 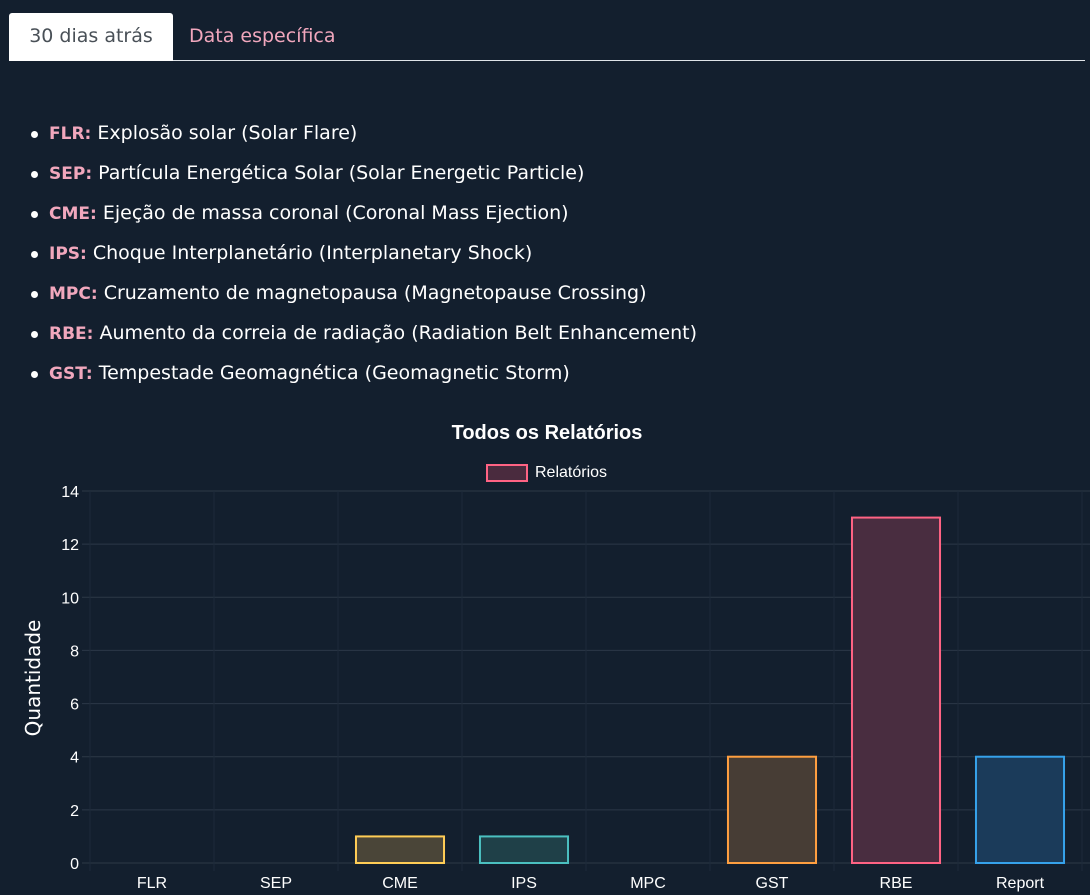 What do you see at coordinates (400, 883) in the screenshot?
I see `x-tick-label: CME` at bounding box center [400, 883].